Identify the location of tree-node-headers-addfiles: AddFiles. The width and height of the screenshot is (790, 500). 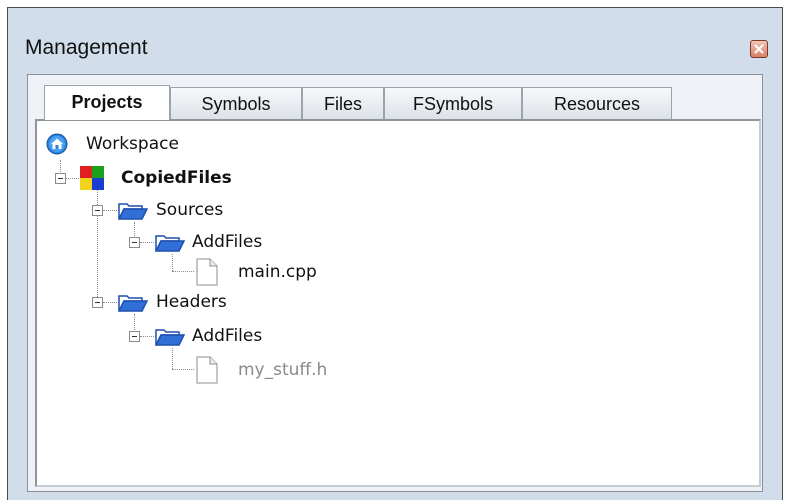
(255, 336).